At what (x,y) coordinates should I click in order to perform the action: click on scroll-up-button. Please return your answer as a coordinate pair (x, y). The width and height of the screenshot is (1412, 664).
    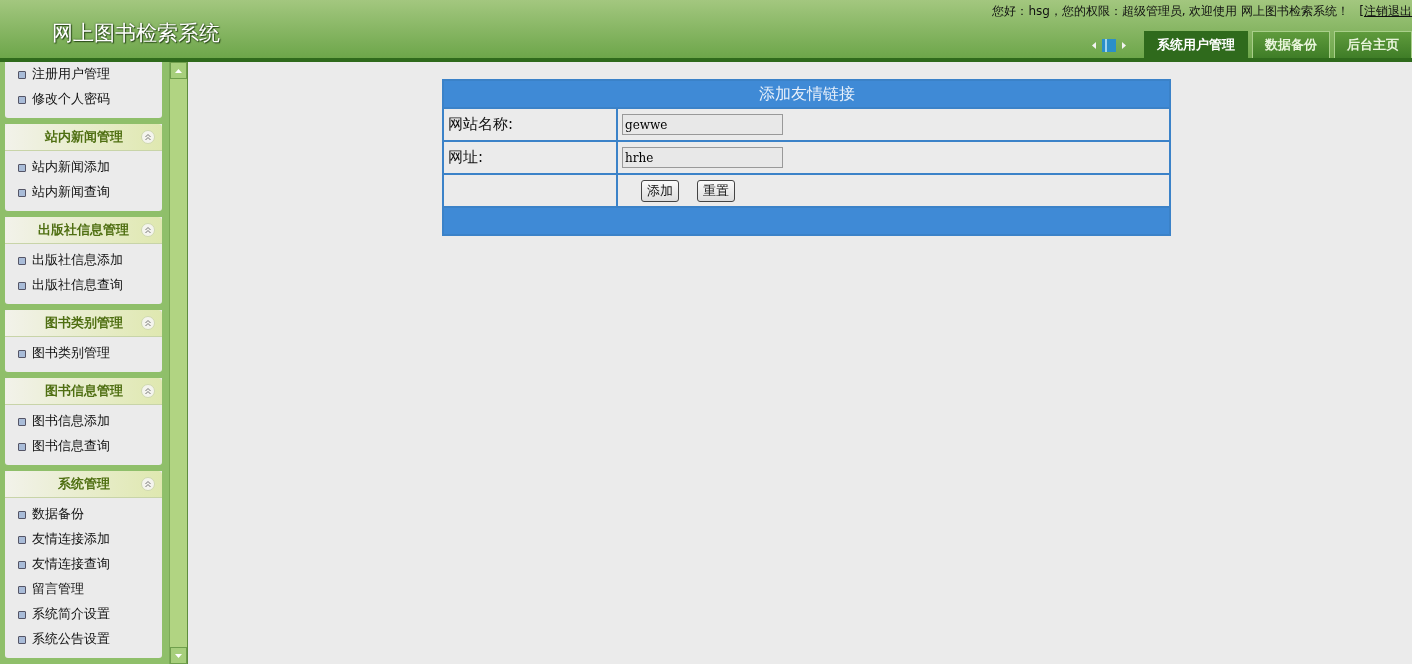
    Looking at the image, I should click on (178, 70).